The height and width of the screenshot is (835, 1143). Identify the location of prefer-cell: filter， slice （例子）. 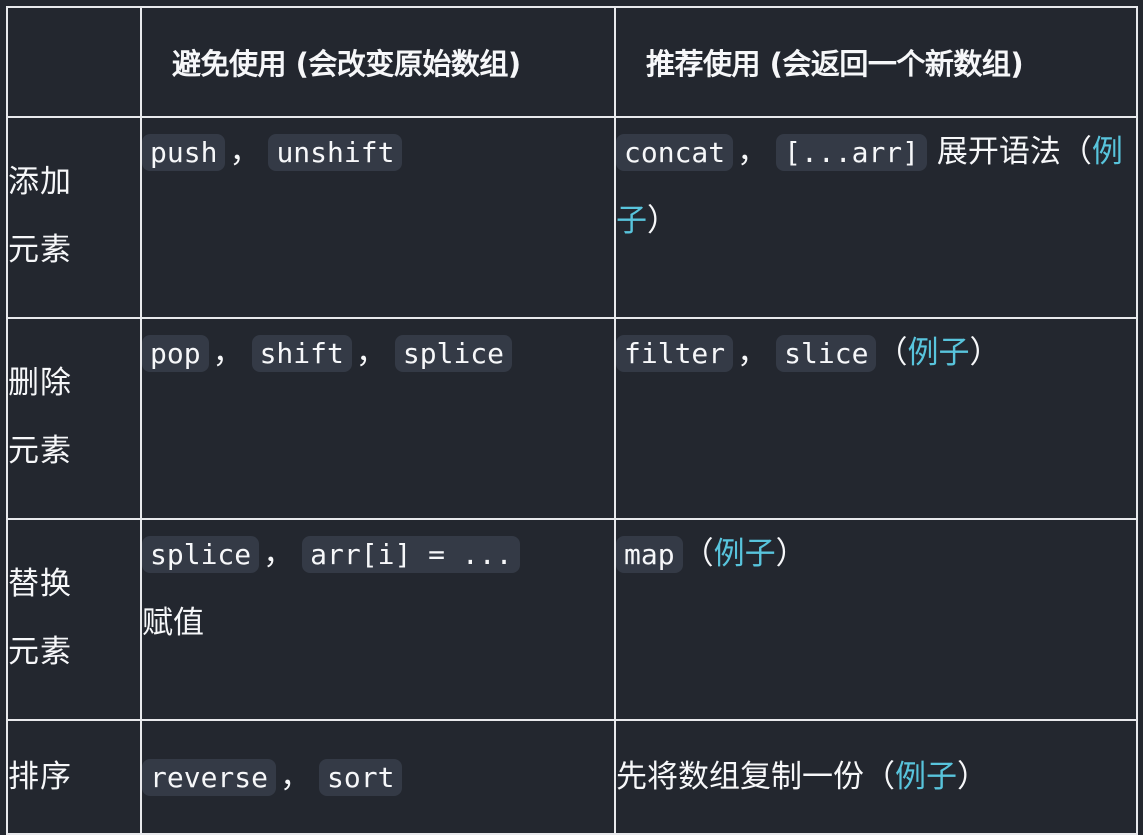
(876, 418).